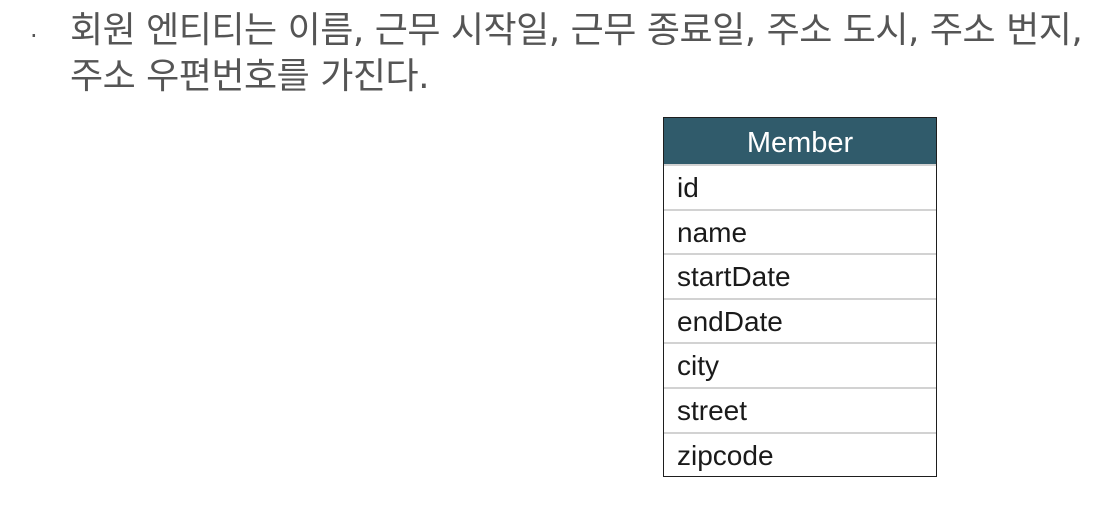 The height and width of the screenshot is (509, 1095). What do you see at coordinates (800, 320) in the screenshot?
I see `entity-attribute-enddate: endDate` at bounding box center [800, 320].